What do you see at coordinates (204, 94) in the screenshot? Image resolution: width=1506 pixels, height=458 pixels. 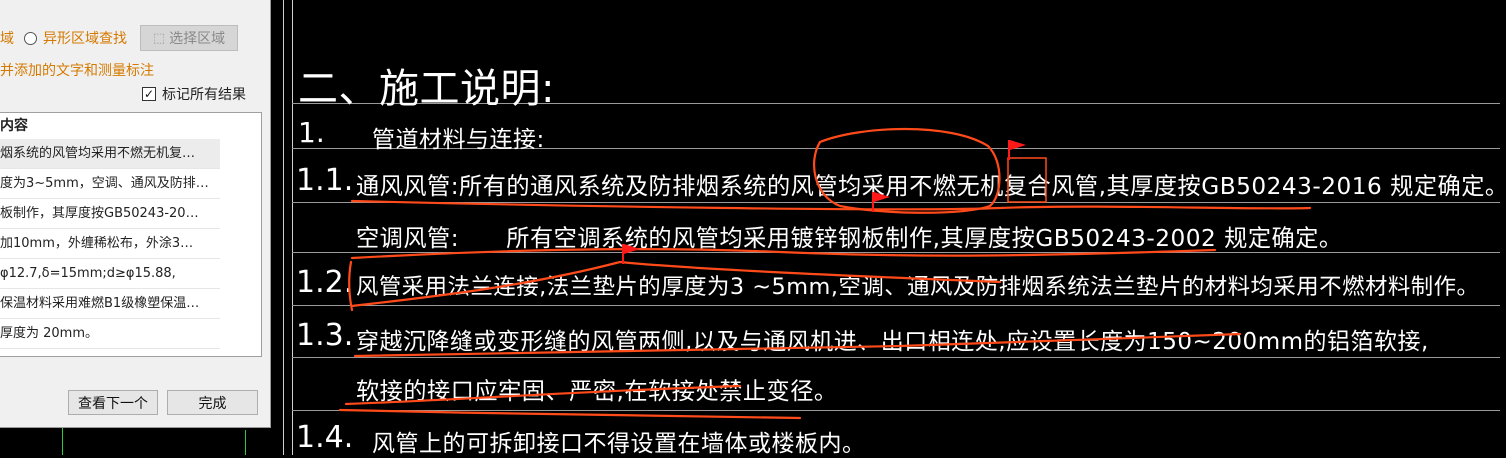 I see `mark-all-label: 标记所有结果` at bounding box center [204, 94].